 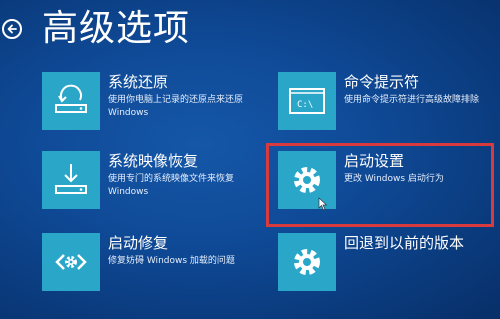 I want to click on system-image-recovery-title: 系统映像恢复, so click(x=153, y=161).